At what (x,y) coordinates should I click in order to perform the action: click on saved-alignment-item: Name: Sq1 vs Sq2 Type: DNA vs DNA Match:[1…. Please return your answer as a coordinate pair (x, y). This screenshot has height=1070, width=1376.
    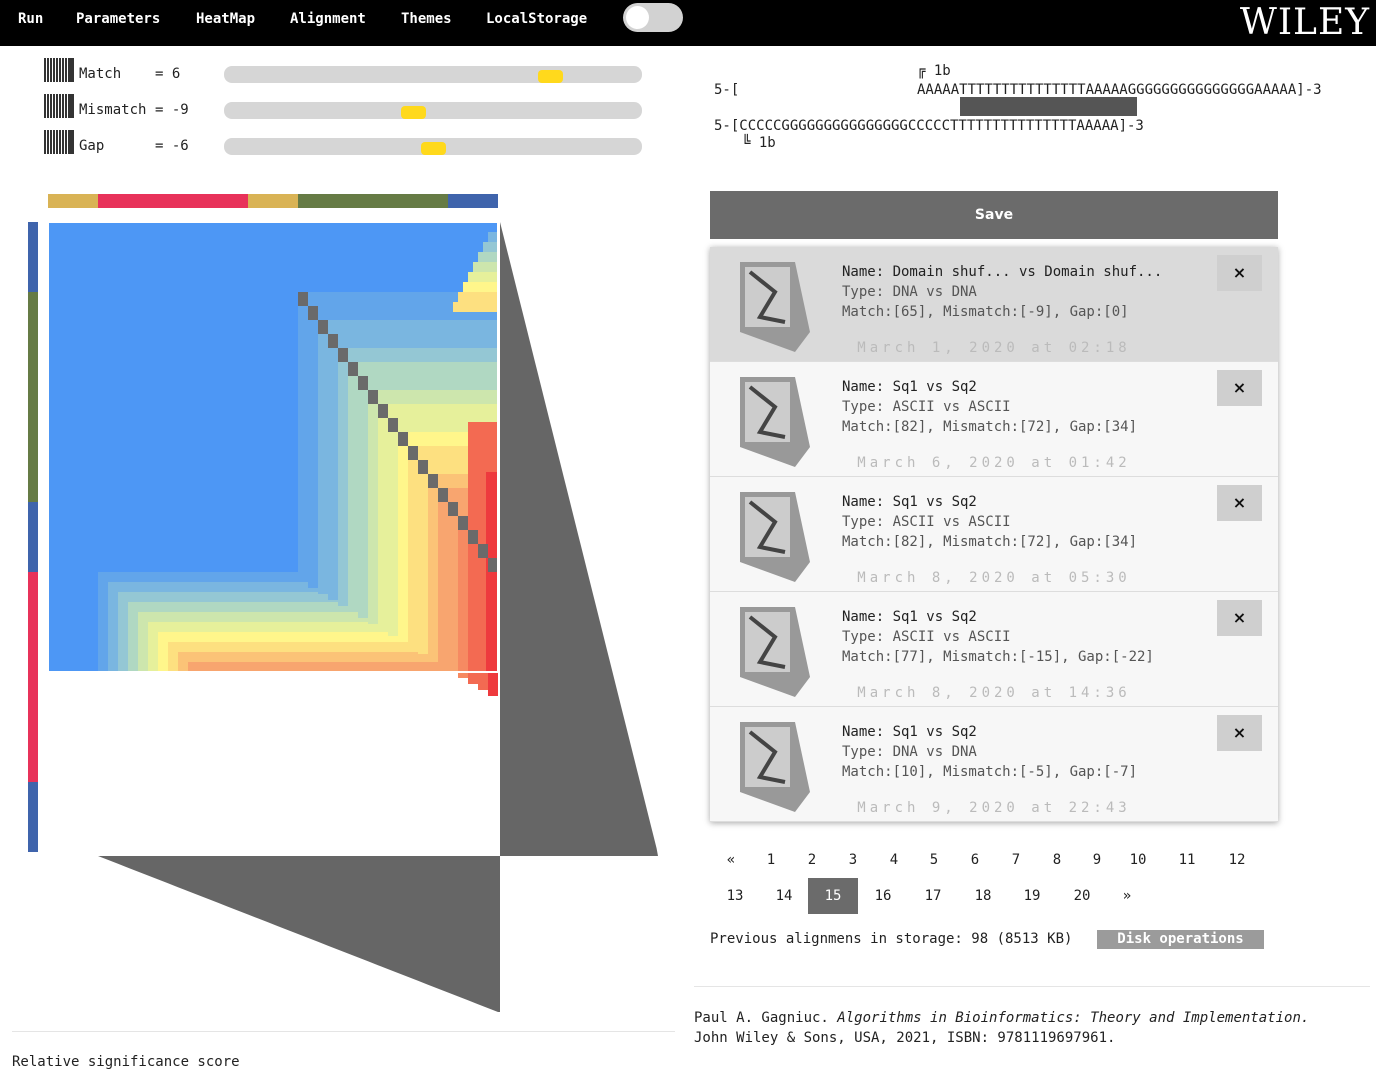
    Looking at the image, I should click on (994, 764).